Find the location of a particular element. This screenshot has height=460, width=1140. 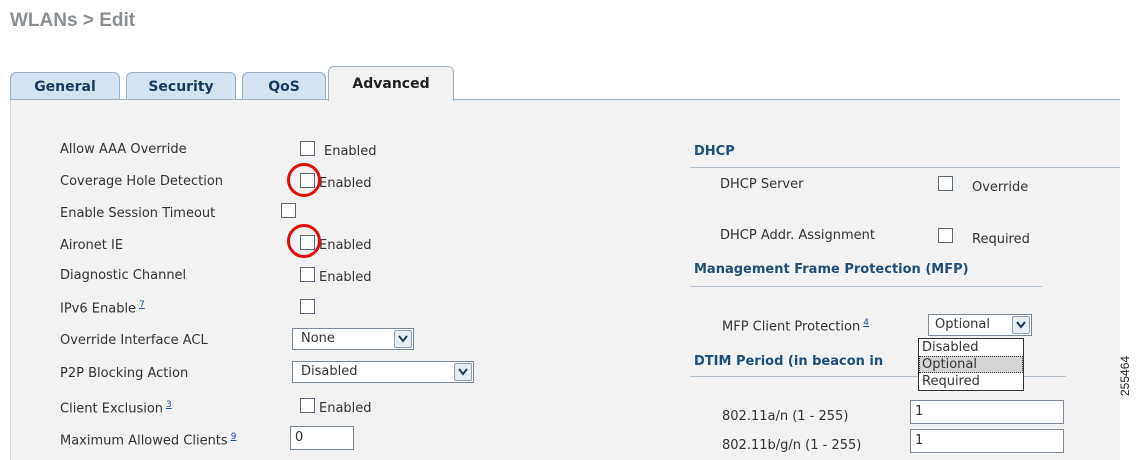

mfp-client-protection-select: Optional is located at coordinates (980, 325).